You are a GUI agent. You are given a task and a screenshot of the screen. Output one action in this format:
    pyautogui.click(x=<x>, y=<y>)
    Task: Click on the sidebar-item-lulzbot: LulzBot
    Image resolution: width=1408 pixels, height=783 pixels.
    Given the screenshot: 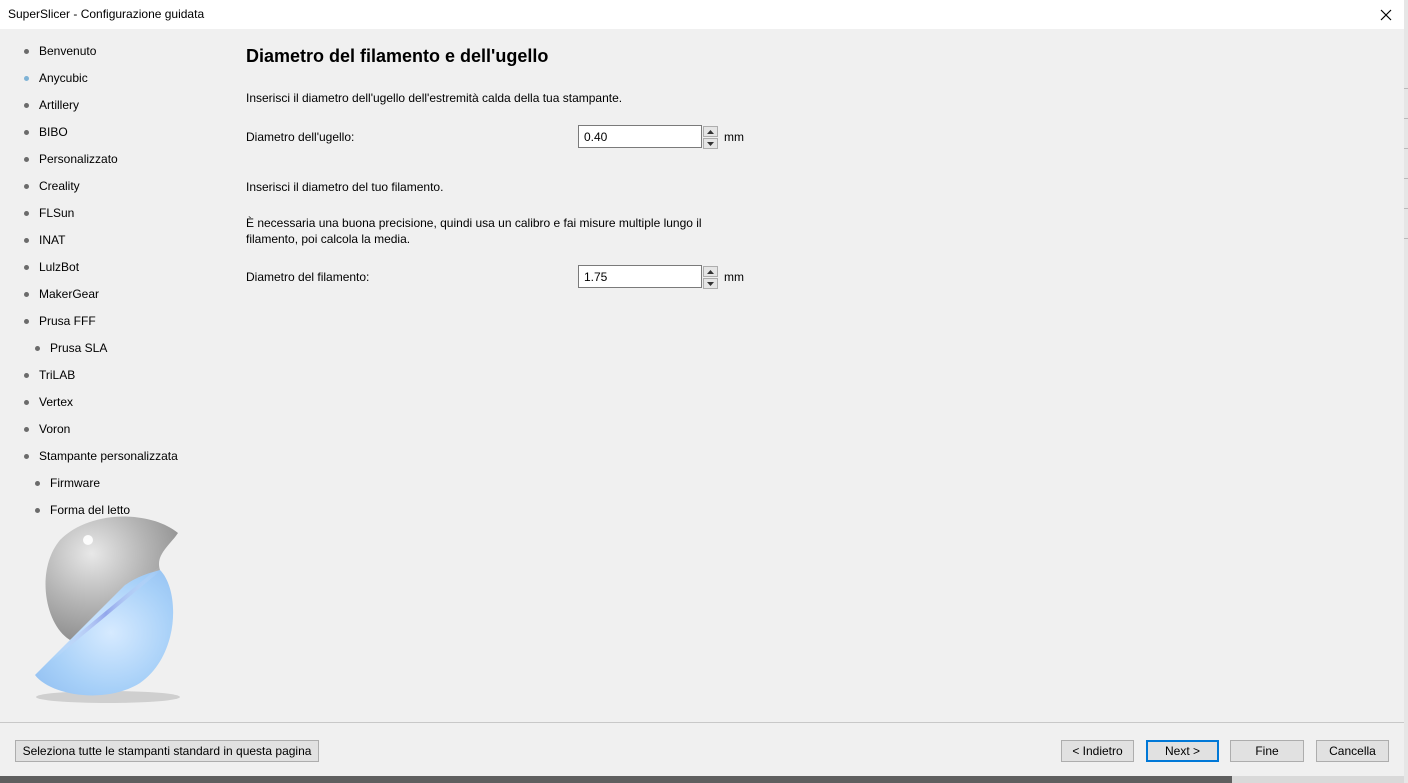 What is the action you would take?
    pyautogui.click(x=51, y=267)
    